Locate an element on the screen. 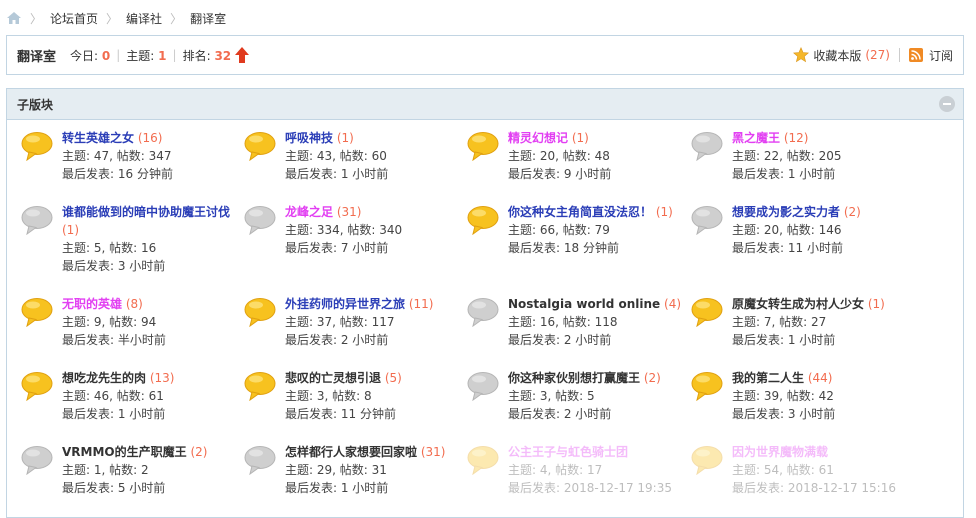 The height and width of the screenshot is (518, 976). subforum-item: 无职的英雄 (8) 主题: 9, 帖数: 94 最后发表: 半小时前 is located at coordinates (129, 330).